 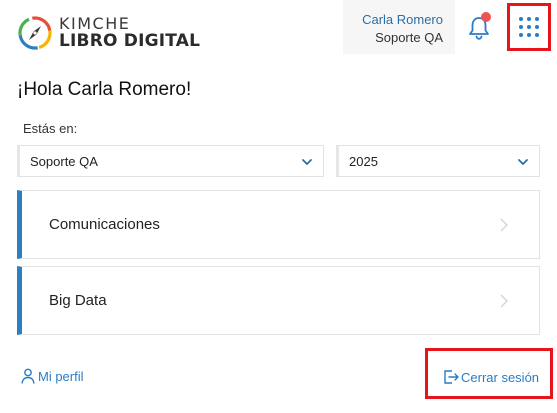 I want to click on organization-select-value: Soporte QA, so click(x=64, y=161).